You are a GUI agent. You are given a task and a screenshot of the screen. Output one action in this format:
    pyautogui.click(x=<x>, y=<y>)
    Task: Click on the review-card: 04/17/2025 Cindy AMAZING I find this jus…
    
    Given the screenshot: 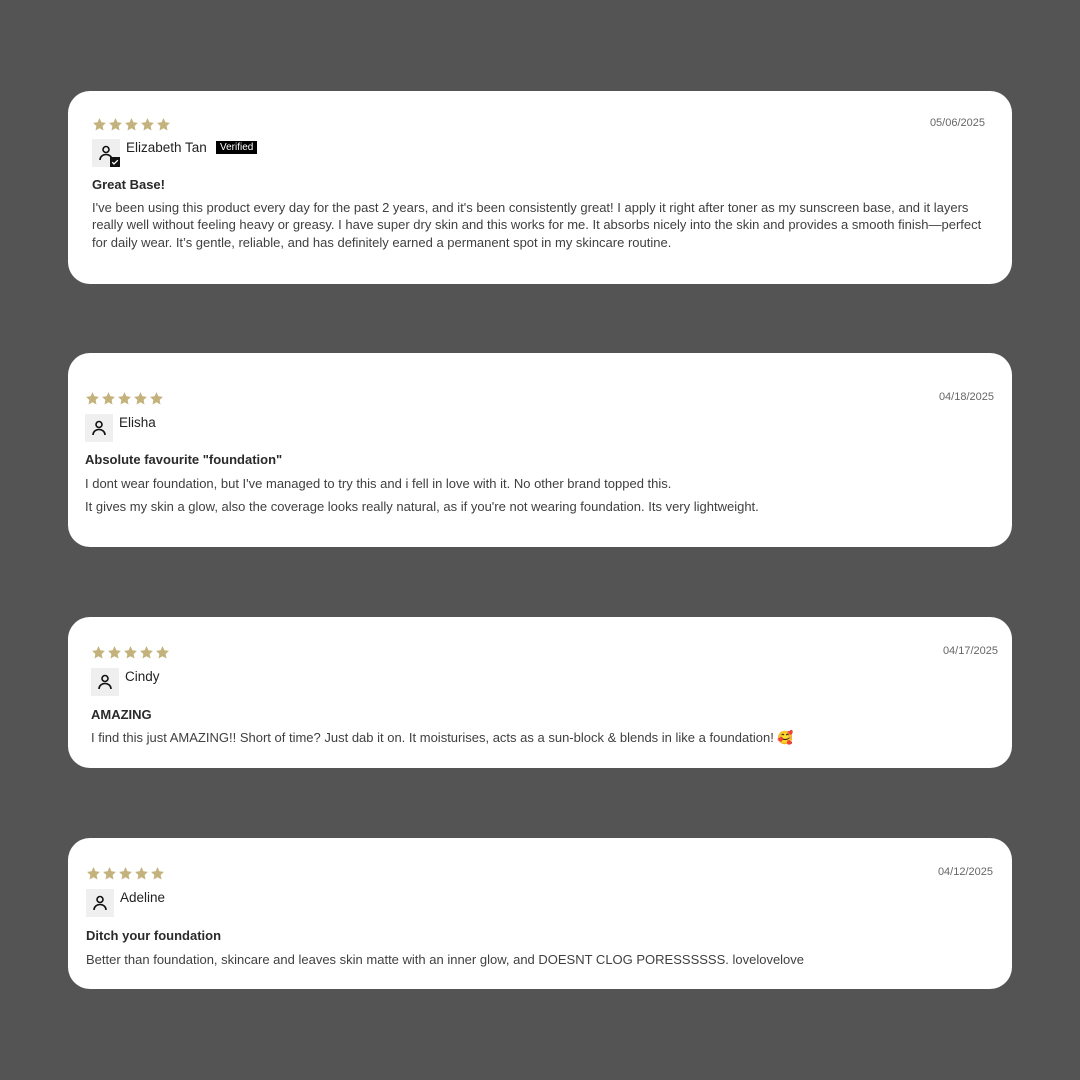 What is the action you would take?
    pyautogui.click(x=540, y=692)
    